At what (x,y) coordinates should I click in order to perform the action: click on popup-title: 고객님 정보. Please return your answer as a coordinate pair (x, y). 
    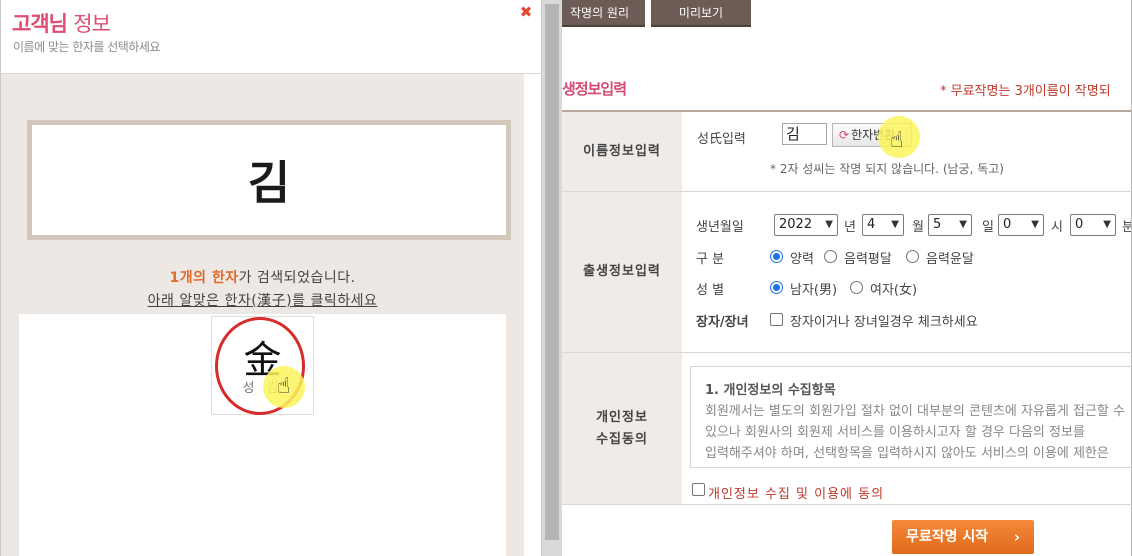
    Looking at the image, I should click on (61, 23).